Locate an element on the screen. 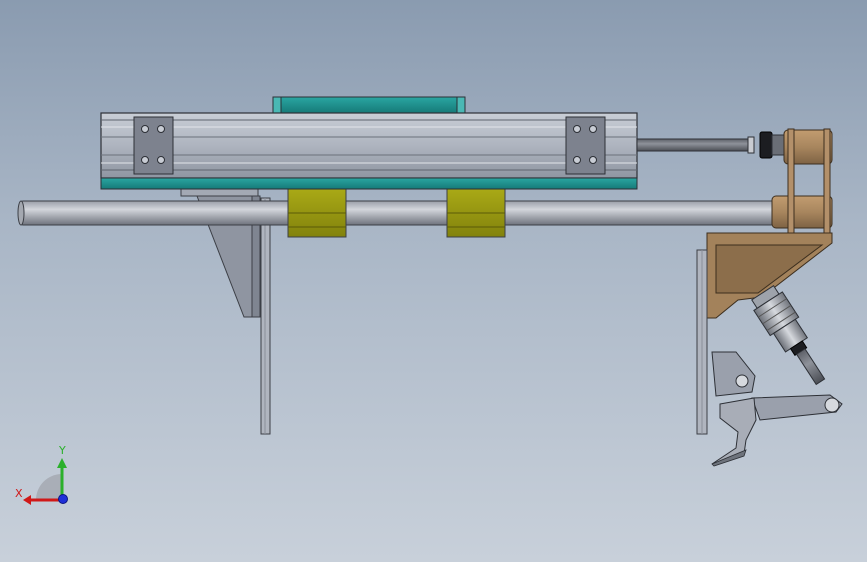 The width and height of the screenshot is (867, 562). bearing-block-left is located at coordinates (317, 213).